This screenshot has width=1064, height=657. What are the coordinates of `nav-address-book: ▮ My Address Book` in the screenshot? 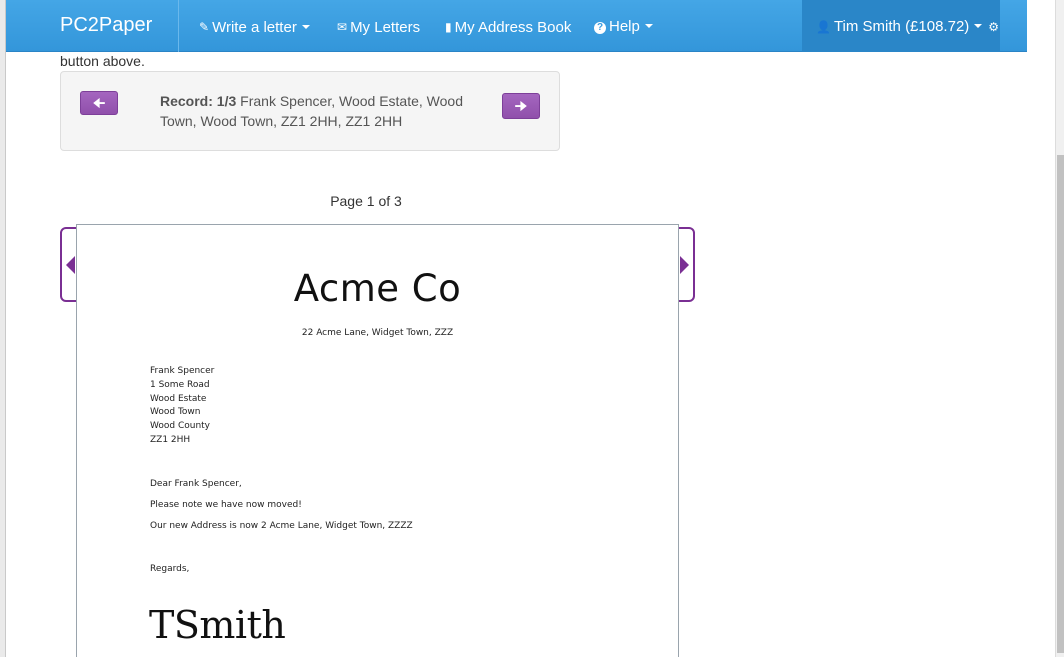 It's located at (508, 27).